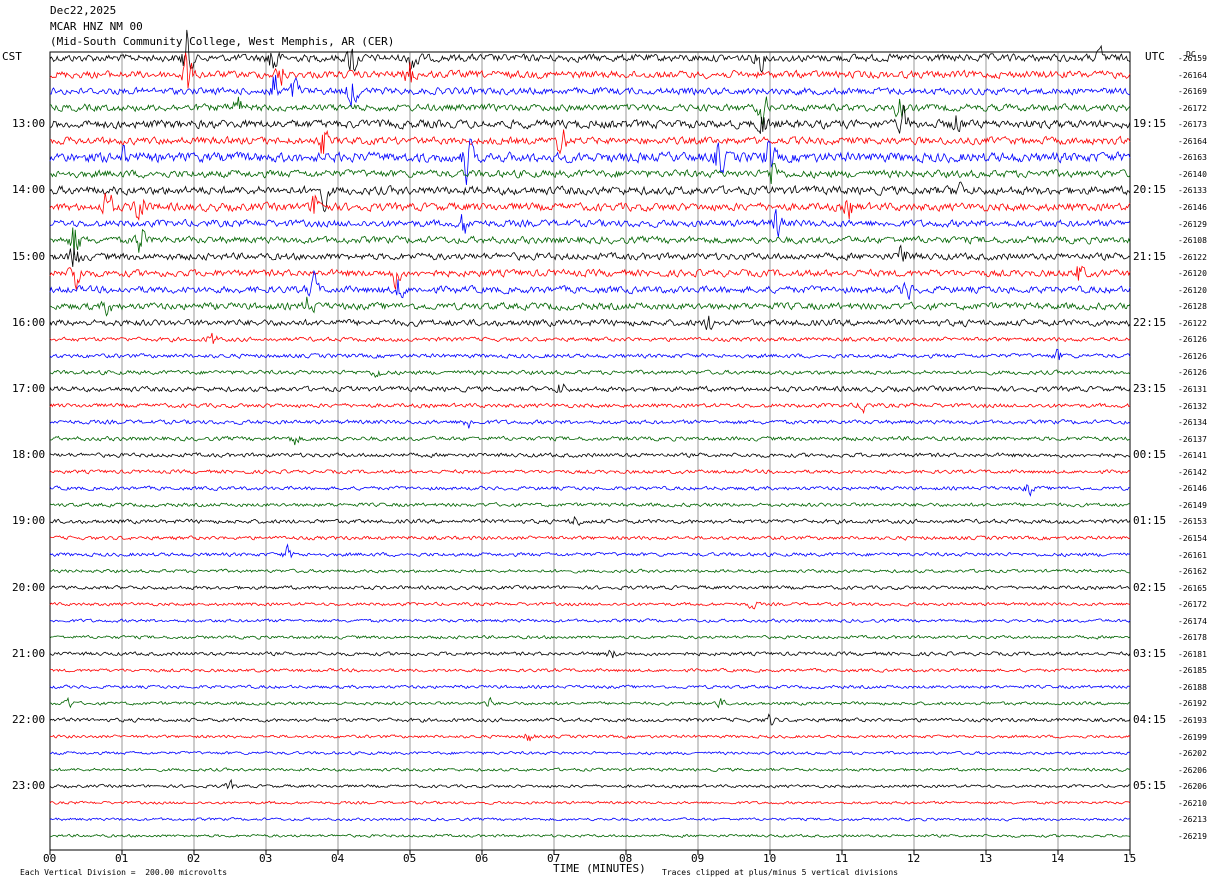 The height and width of the screenshot is (886, 1210). Describe the element at coordinates (29, 388) in the screenshot. I see `left-hour-label: 17:00` at that location.